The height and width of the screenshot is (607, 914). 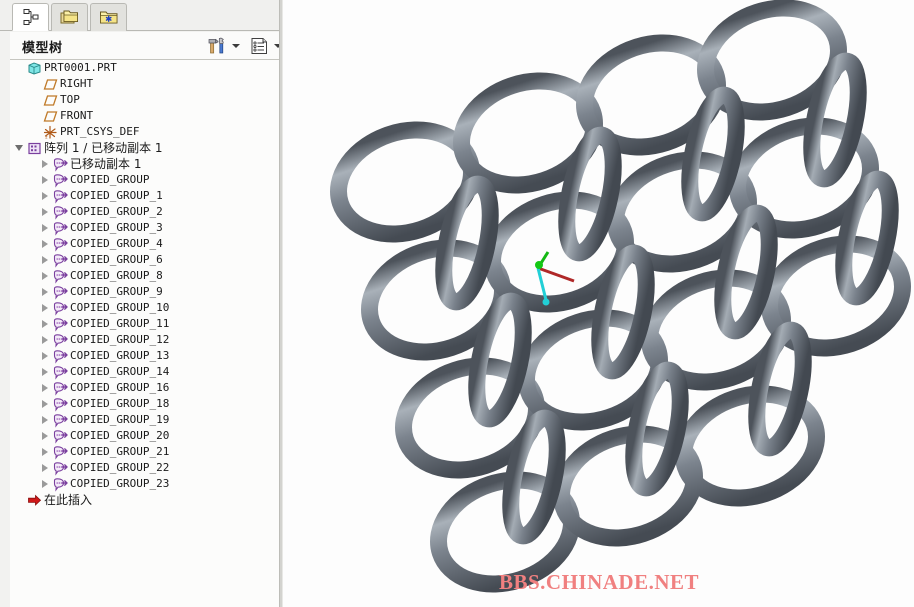 What do you see at coordinates (46, 137) in the screenshot?
I see `svg-text: z` at bounding box center [46, 137].